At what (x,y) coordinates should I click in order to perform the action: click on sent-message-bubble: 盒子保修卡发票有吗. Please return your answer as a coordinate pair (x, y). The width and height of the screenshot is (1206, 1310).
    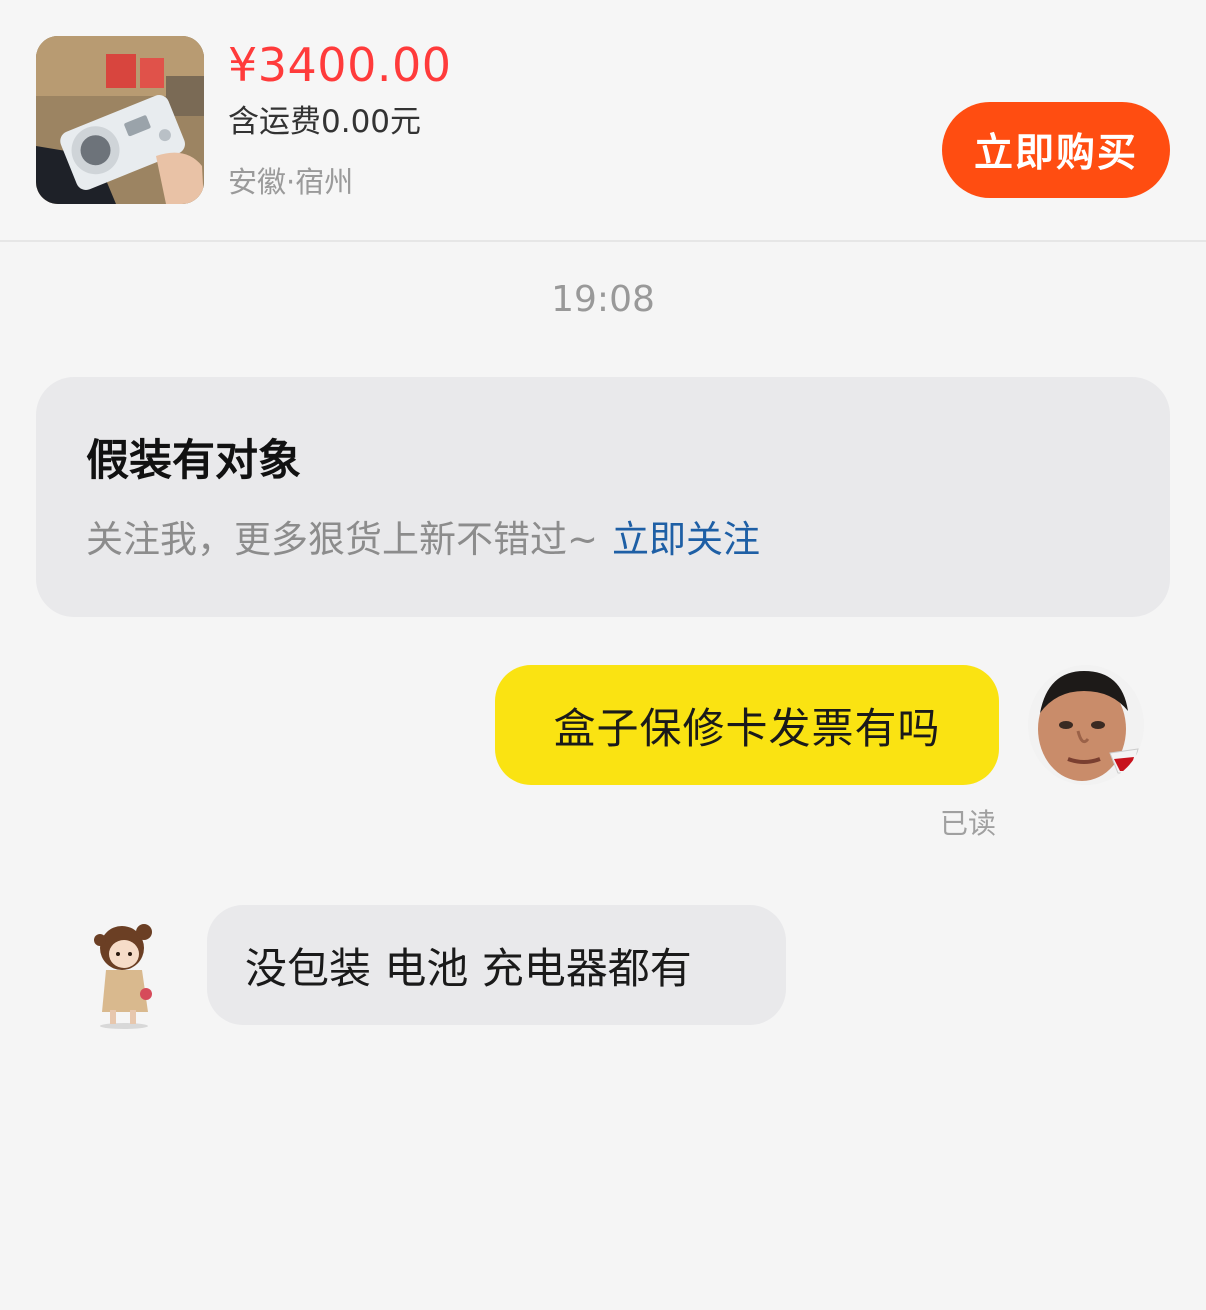
    Looking at the image, I should click on (747, 725).